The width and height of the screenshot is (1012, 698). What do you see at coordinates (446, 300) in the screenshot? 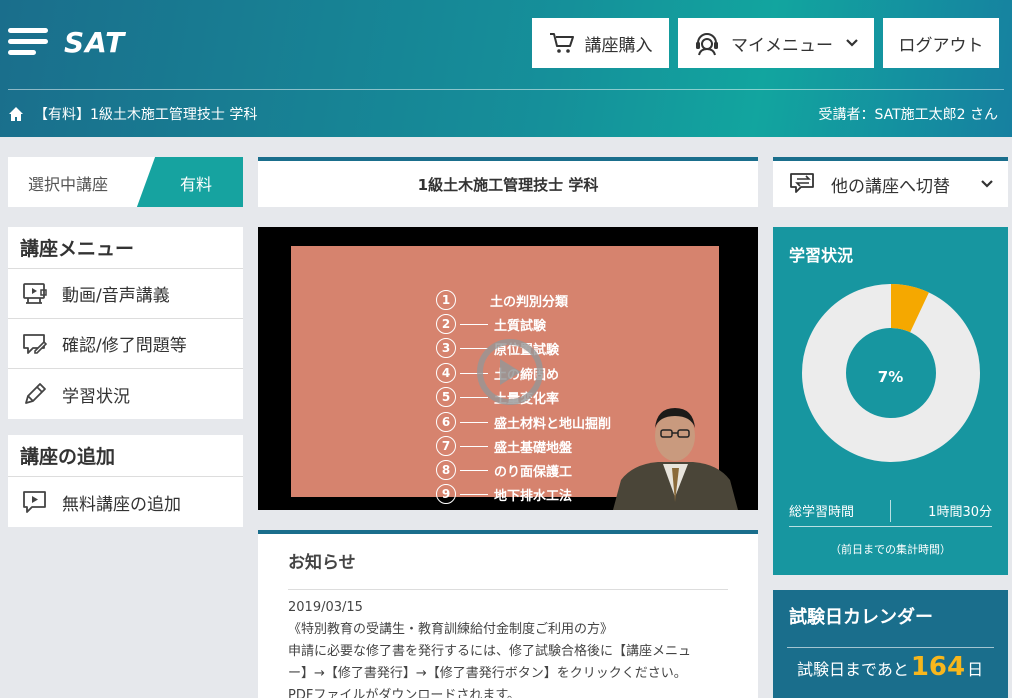
I see `slide-item-number: 1` at bounding box center [446, 300].